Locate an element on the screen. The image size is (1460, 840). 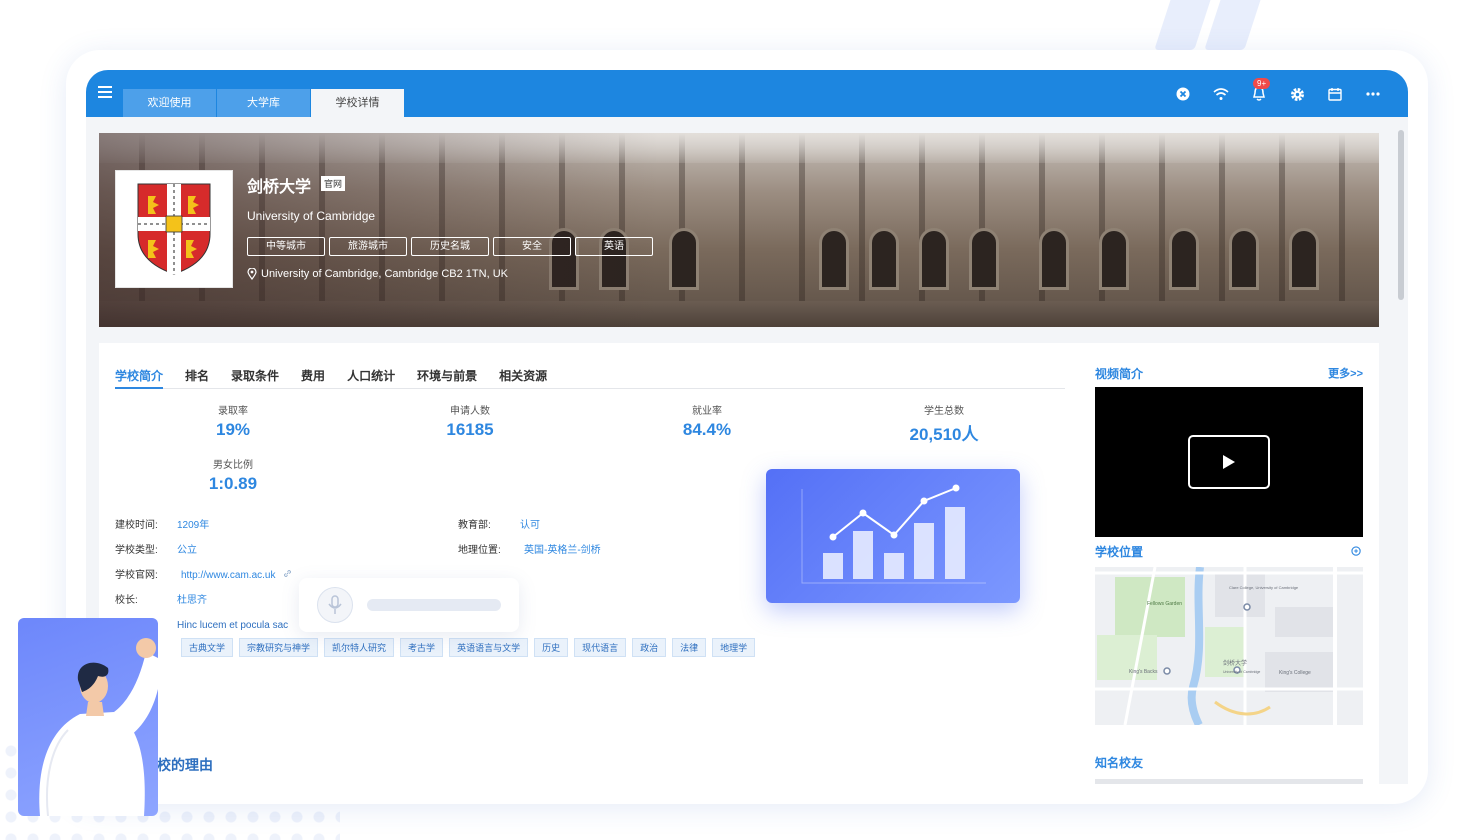
stat-value: 16185 is located at coordinates (470, 429).